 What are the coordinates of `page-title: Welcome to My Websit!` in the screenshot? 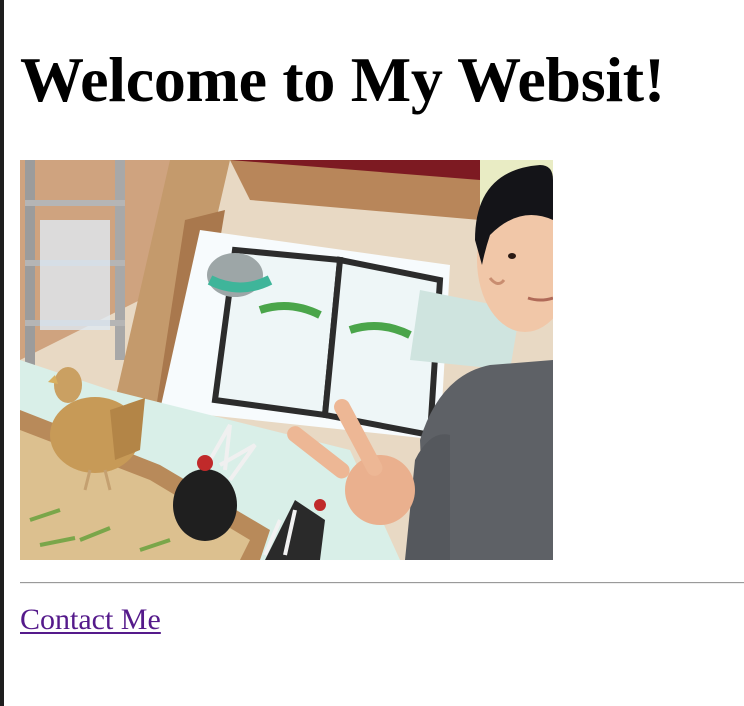 It's located at (342, 79).